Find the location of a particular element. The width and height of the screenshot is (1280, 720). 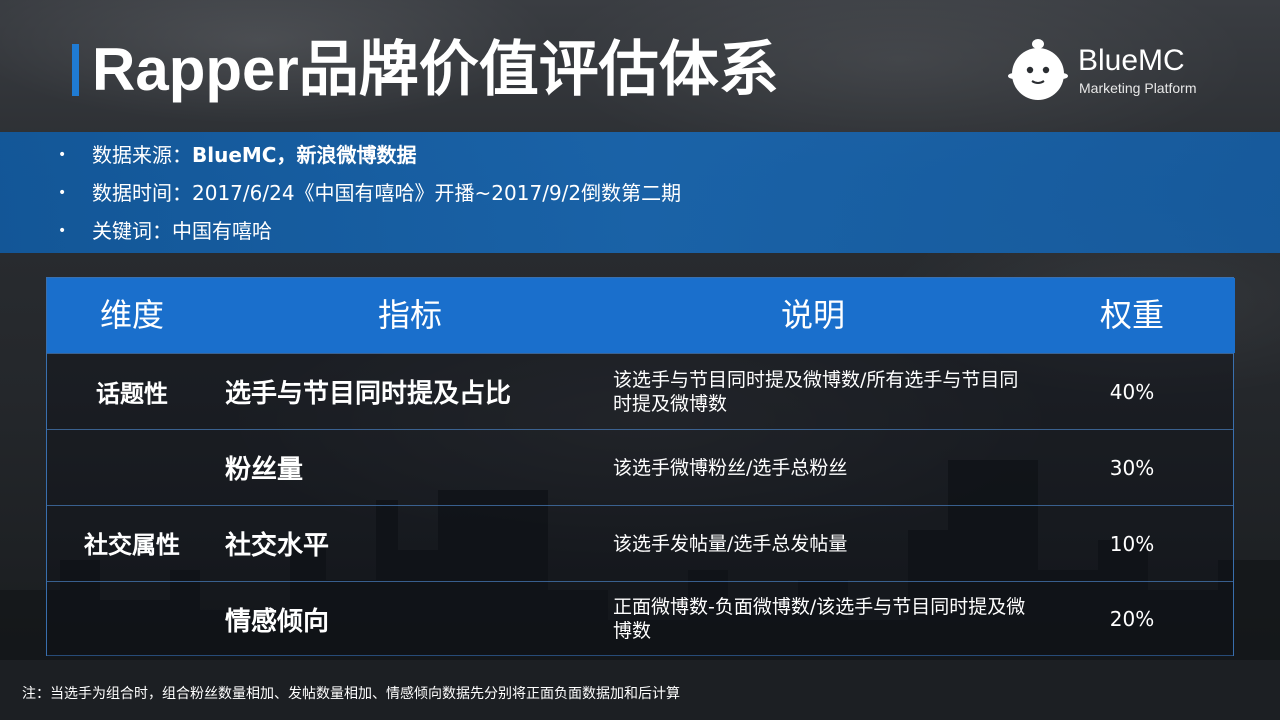

description-cell: 该选手发帖量/选手总发帖量 is located at coordinates (730, 543).